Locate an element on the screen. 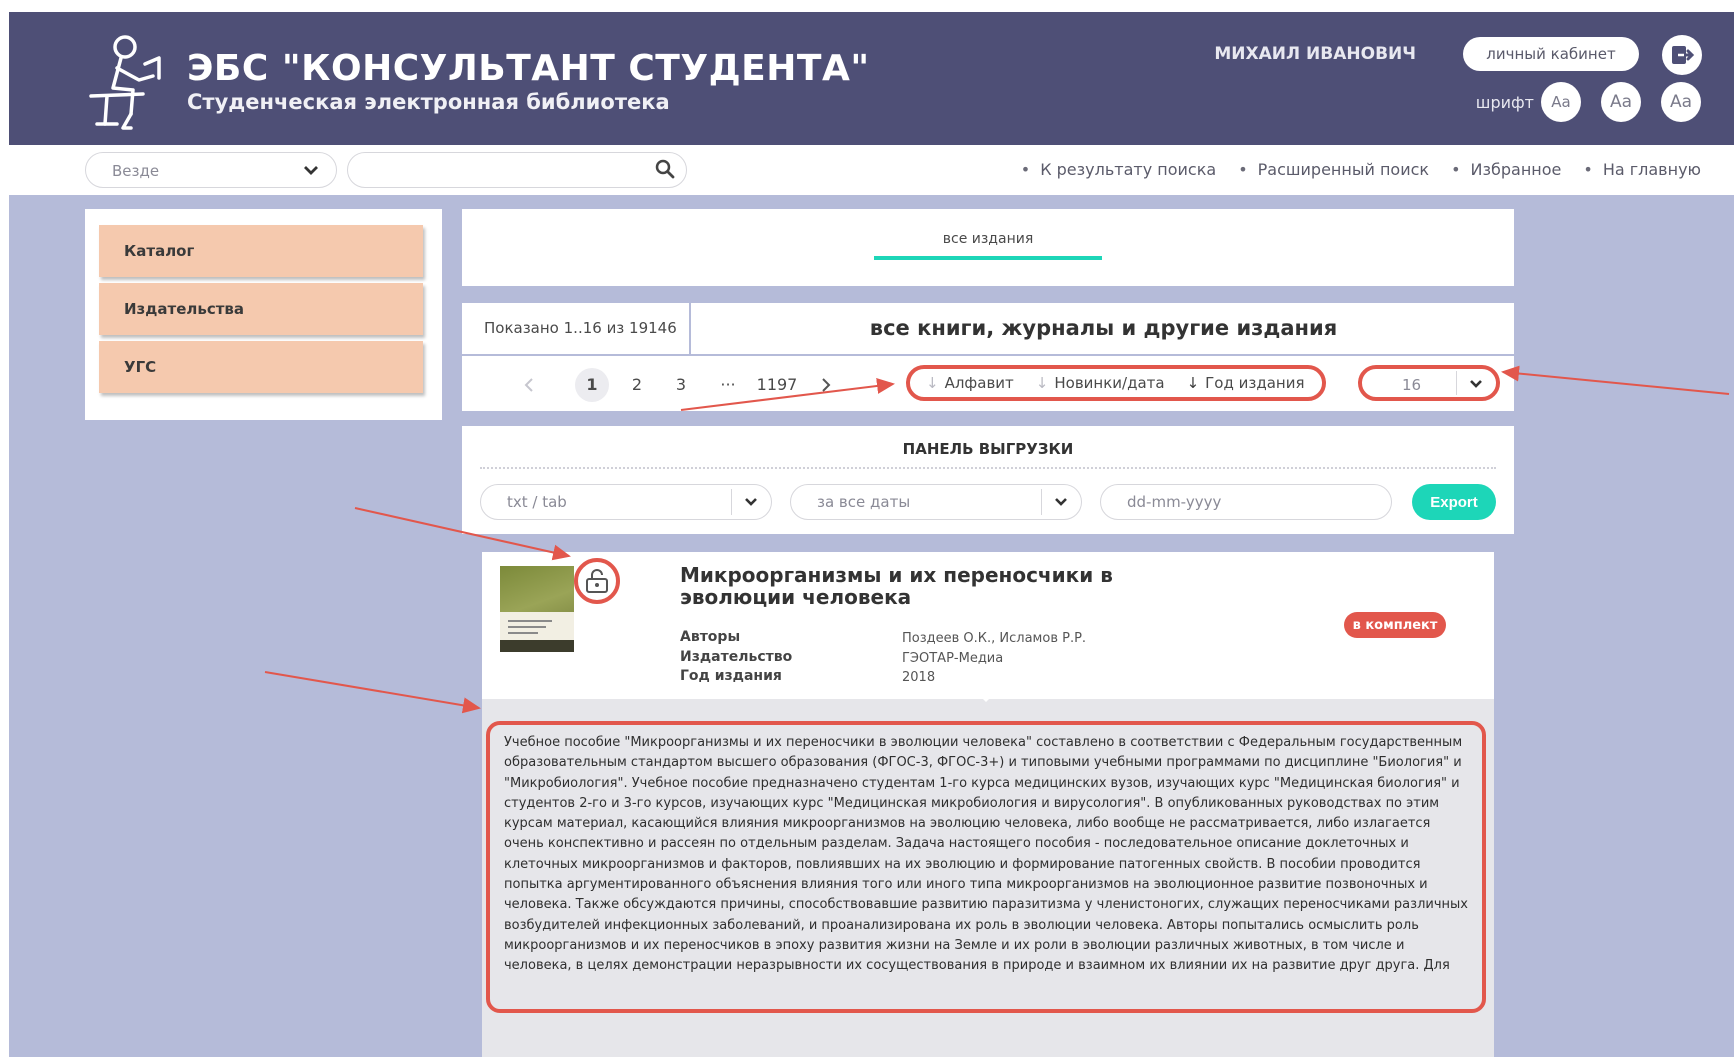  dotted-divider is located at coordinates (988, 468).